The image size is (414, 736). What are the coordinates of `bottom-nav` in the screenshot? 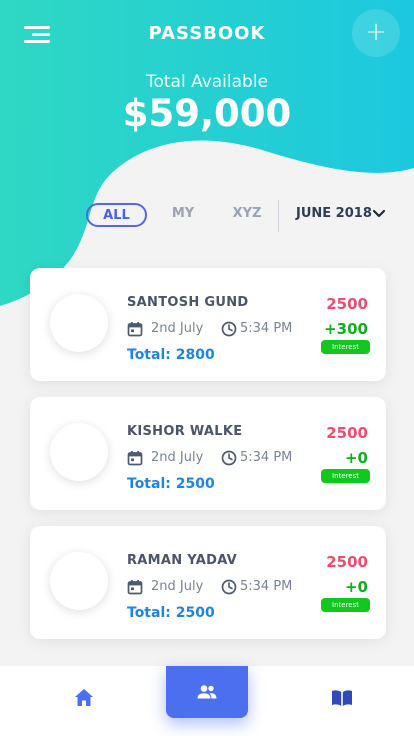 It's located at (207, 701).